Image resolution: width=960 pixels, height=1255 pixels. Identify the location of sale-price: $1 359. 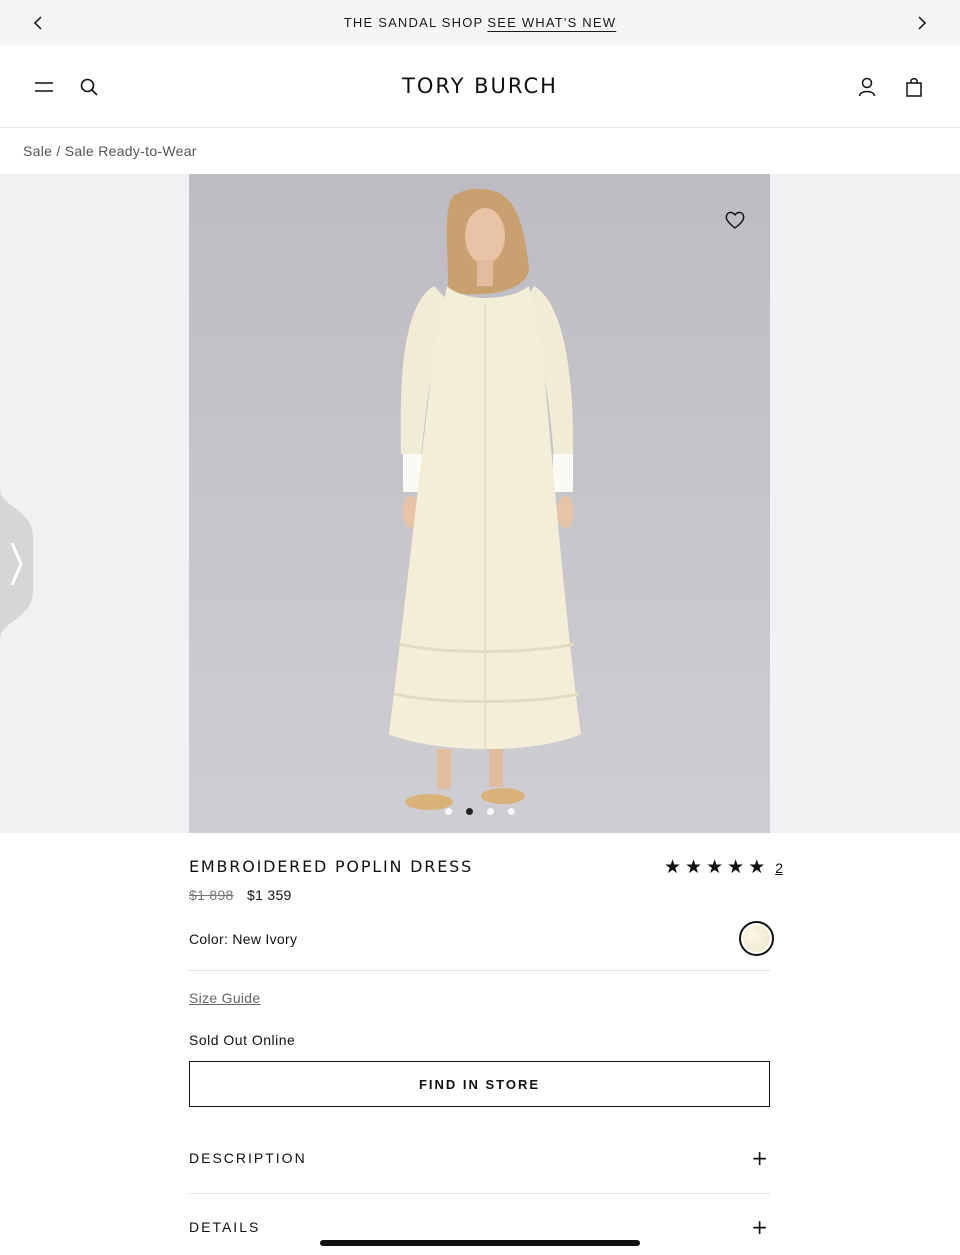
(269, 895).